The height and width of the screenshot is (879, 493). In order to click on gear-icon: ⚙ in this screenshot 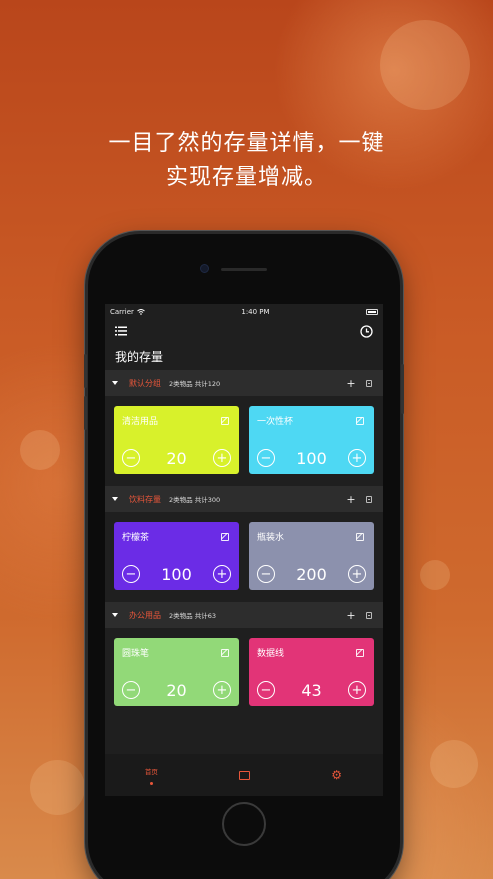, I will do `click(337, 775)`.